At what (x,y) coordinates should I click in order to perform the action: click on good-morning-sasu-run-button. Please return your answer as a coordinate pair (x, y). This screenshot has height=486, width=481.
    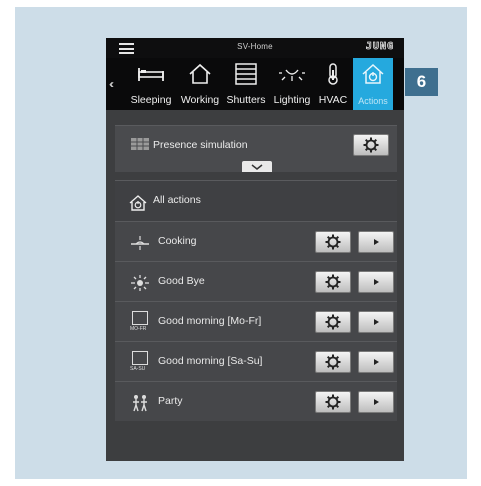
    Looking at the image, I should click on (376, 362).